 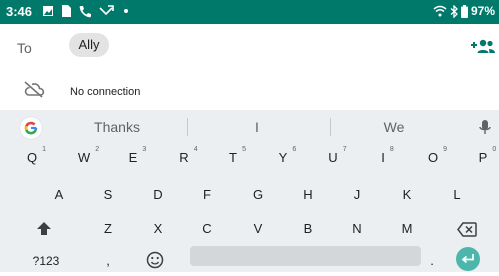 What do you see at coordinates (440, 11) in the screenshot?
I see `wifi-icon` at bounding box center [440, 11].